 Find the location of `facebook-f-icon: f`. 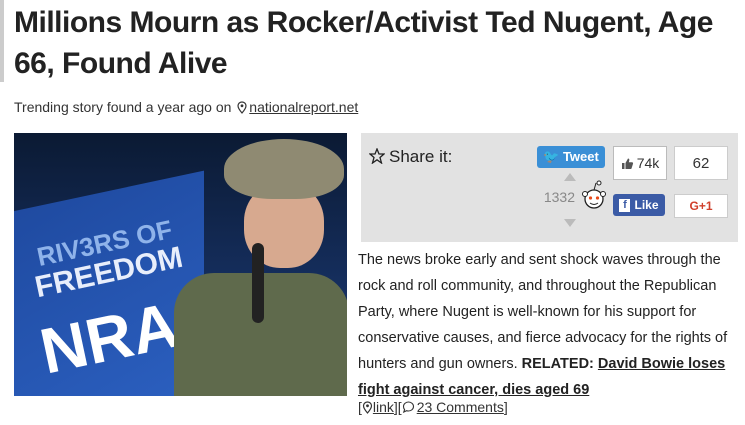

facebook-f-icon: f is located at coordinates (625, 205).